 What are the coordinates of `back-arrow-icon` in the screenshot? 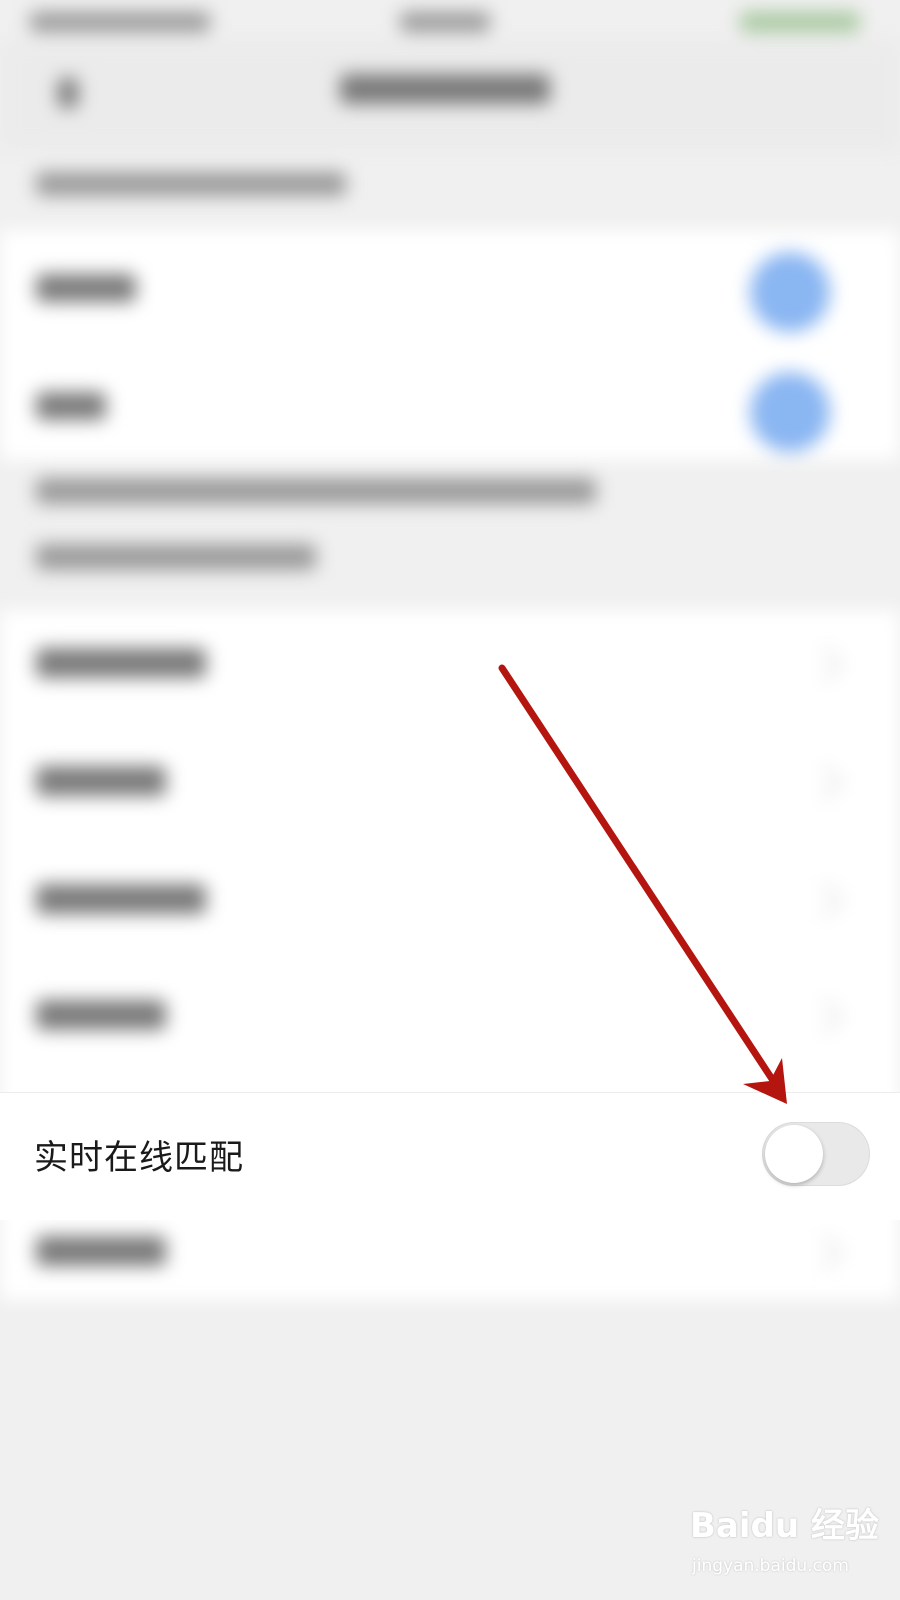 It's located at (68, 93).